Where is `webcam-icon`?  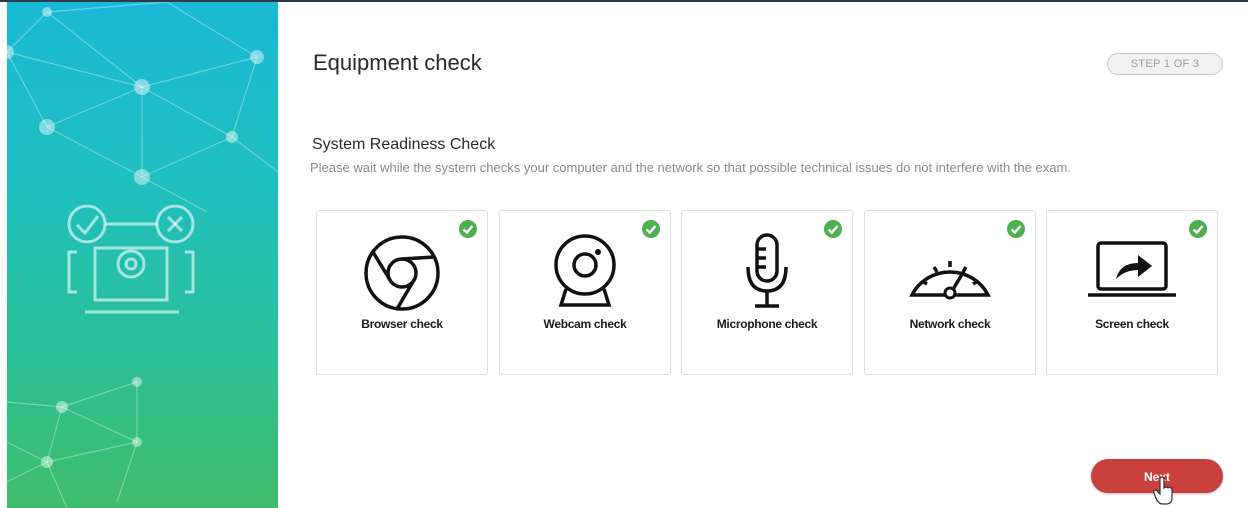 webcam-icon is located at coordinates (585, 270).